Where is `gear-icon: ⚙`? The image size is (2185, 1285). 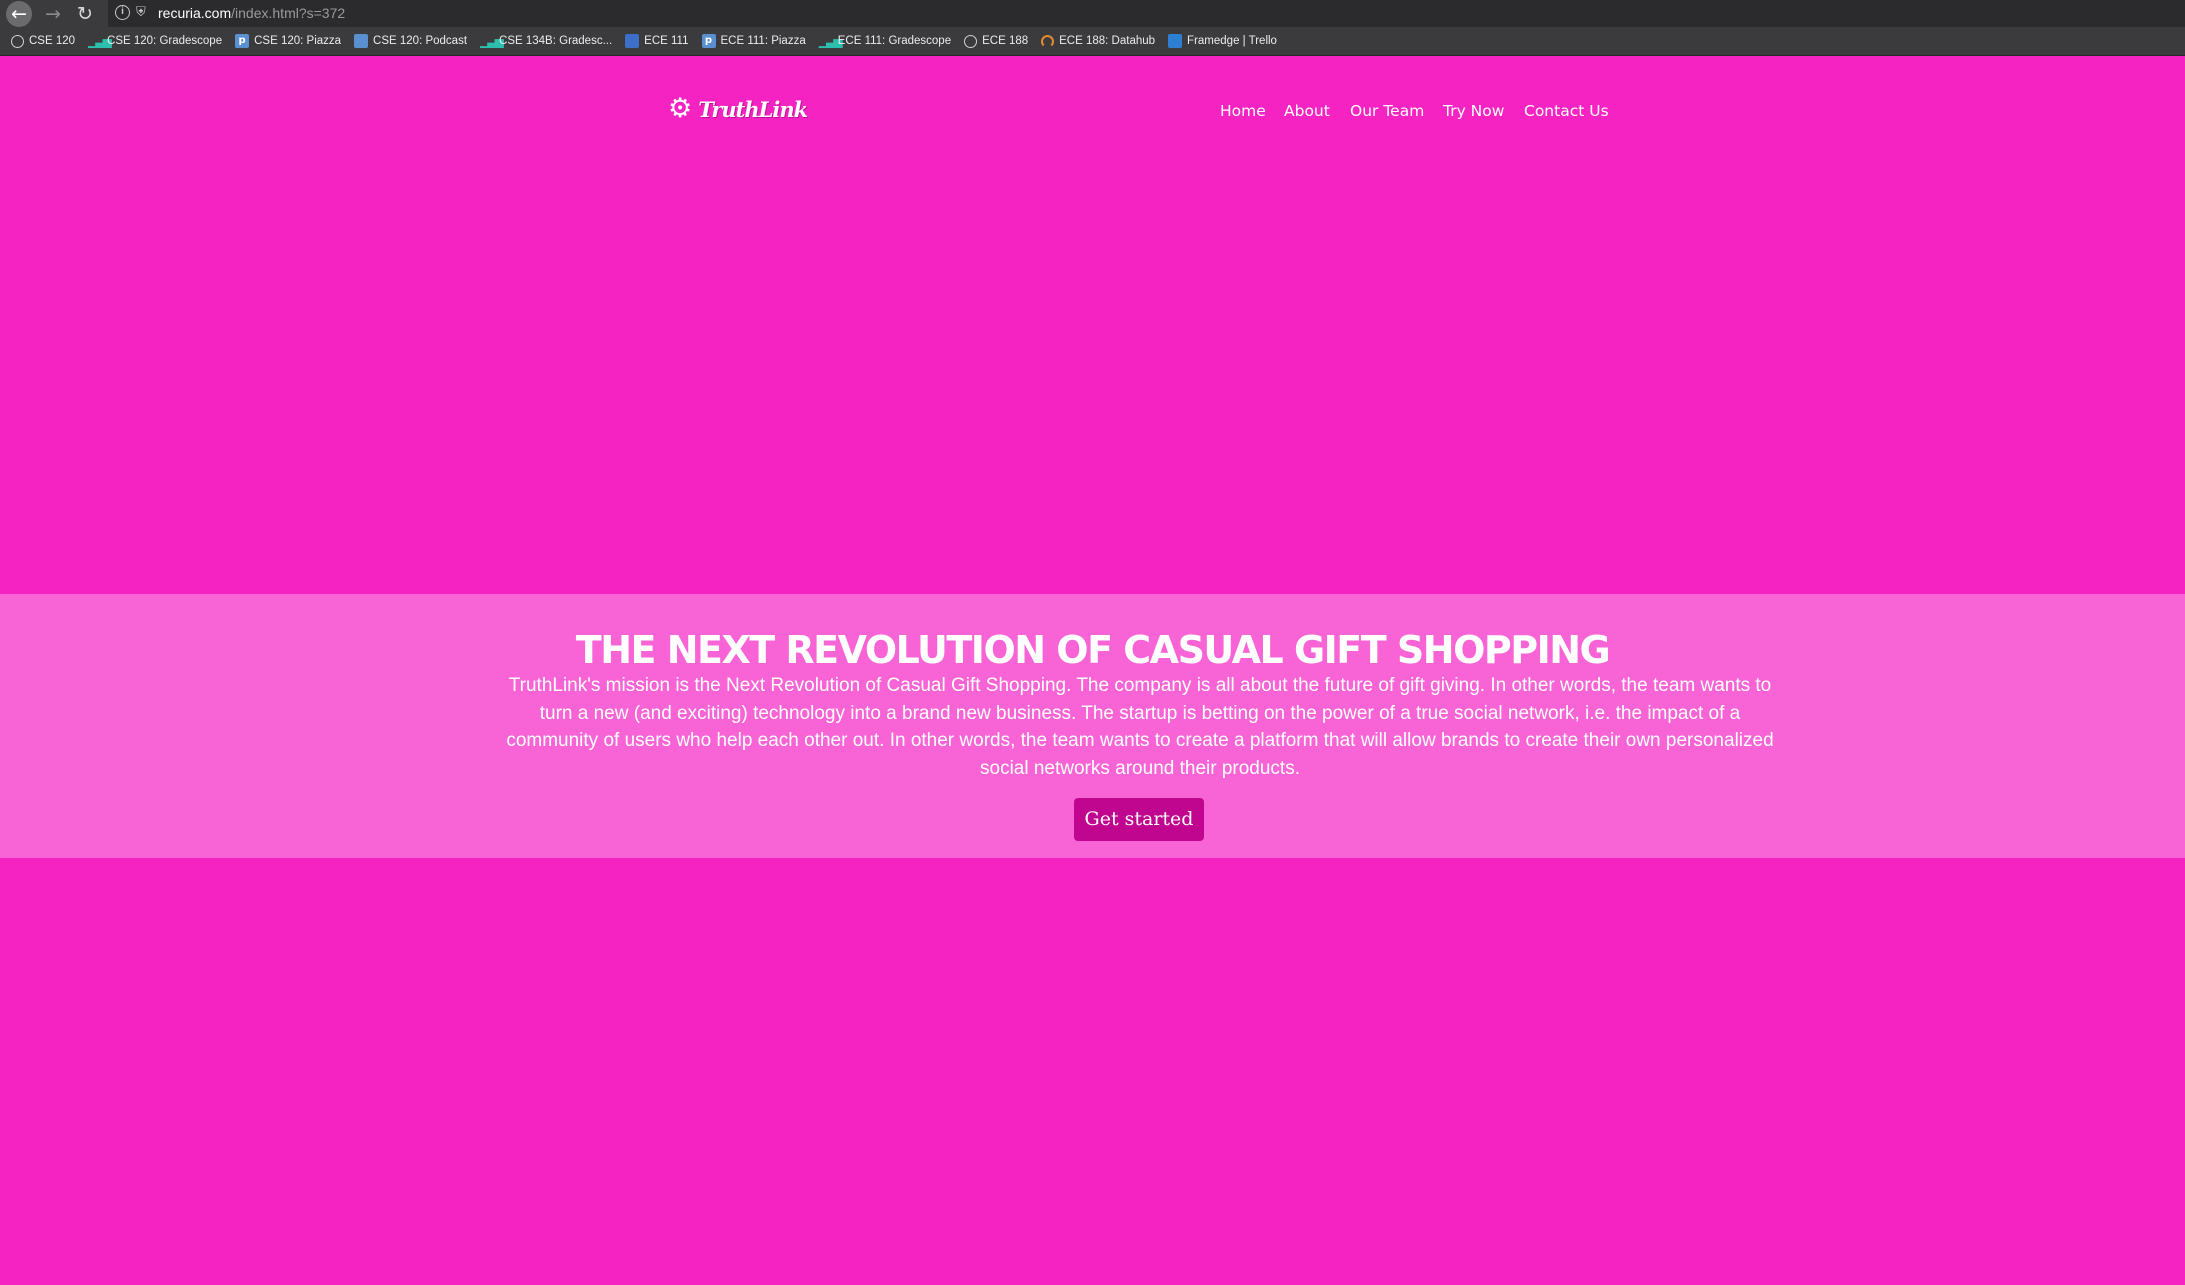 gear-icon: ⚙ is located at coordinates (680, 108).